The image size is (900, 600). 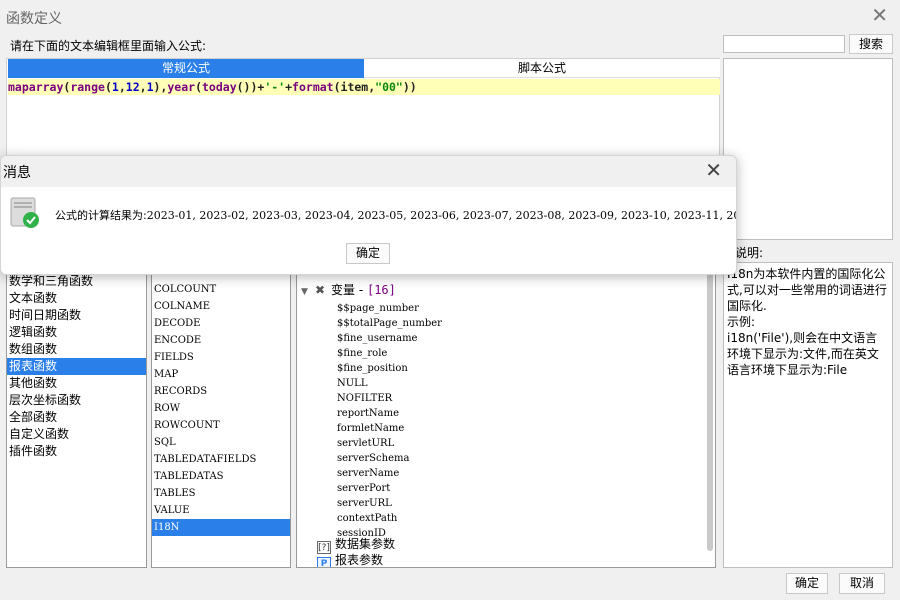 What do you see at coordinates (101, 215) in the screenshot?
I see `result-label: 公式的计算结果为:` at bounding box center [101, 215].